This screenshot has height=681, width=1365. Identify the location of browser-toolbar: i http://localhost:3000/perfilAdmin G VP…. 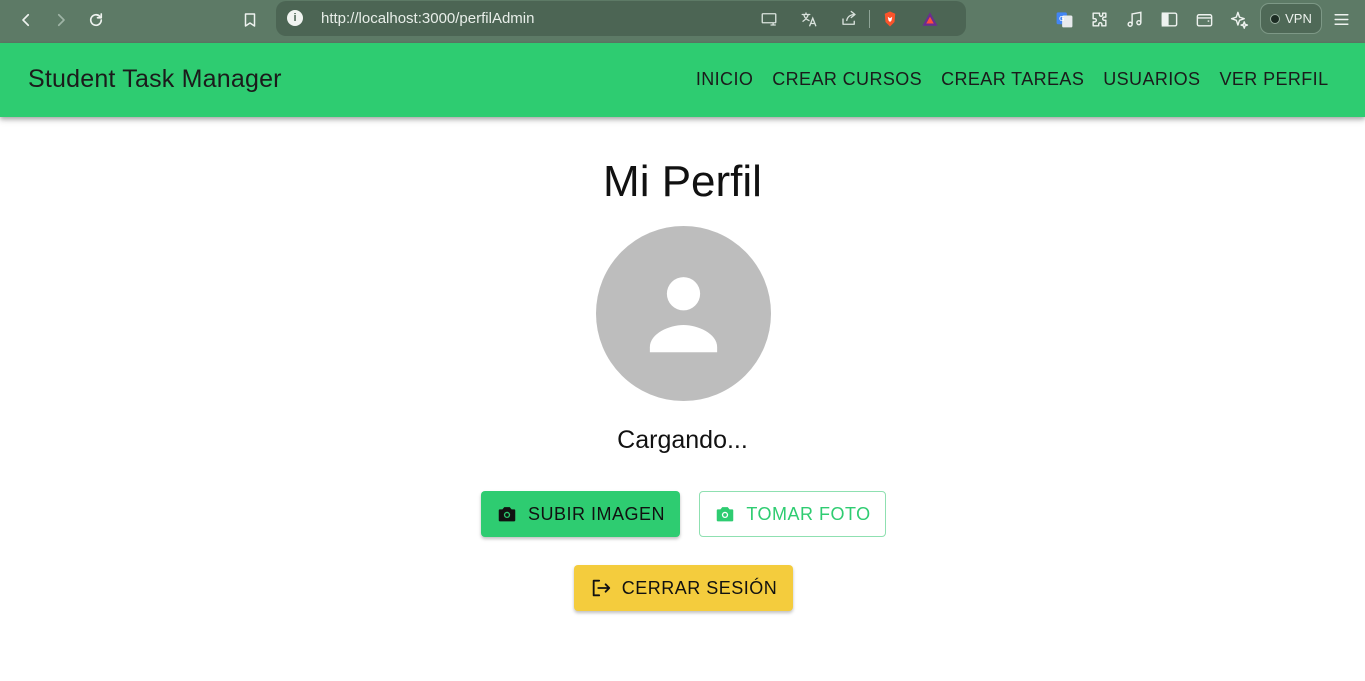
(682, 21).